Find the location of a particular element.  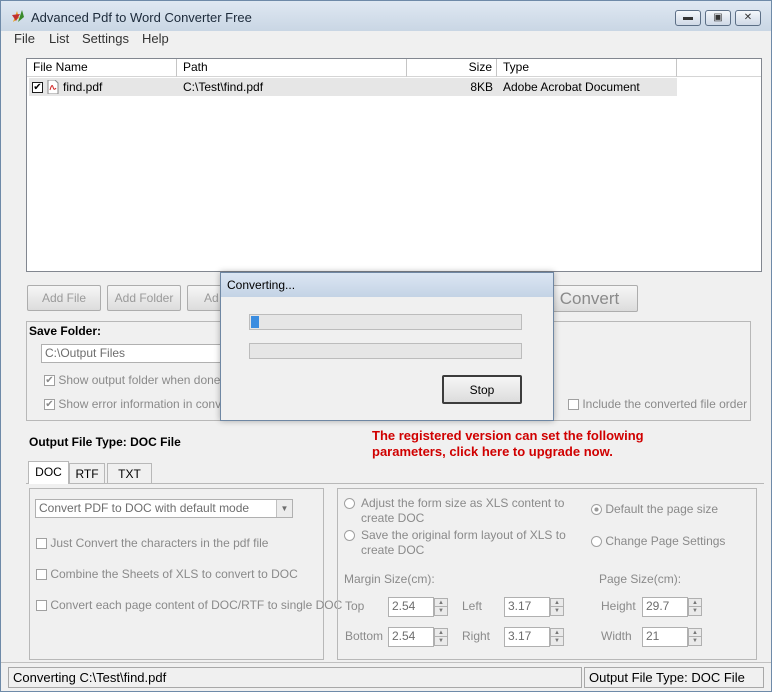

just-convert-checkbox is located at coordinates (41, 544).